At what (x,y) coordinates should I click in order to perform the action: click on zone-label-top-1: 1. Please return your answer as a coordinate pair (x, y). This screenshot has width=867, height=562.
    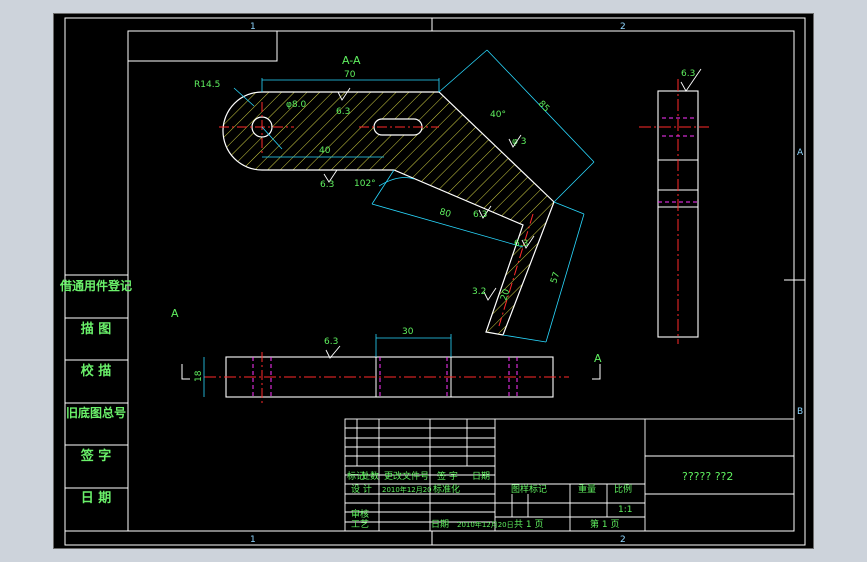
    Looking at the image, I should click on (253, 27).